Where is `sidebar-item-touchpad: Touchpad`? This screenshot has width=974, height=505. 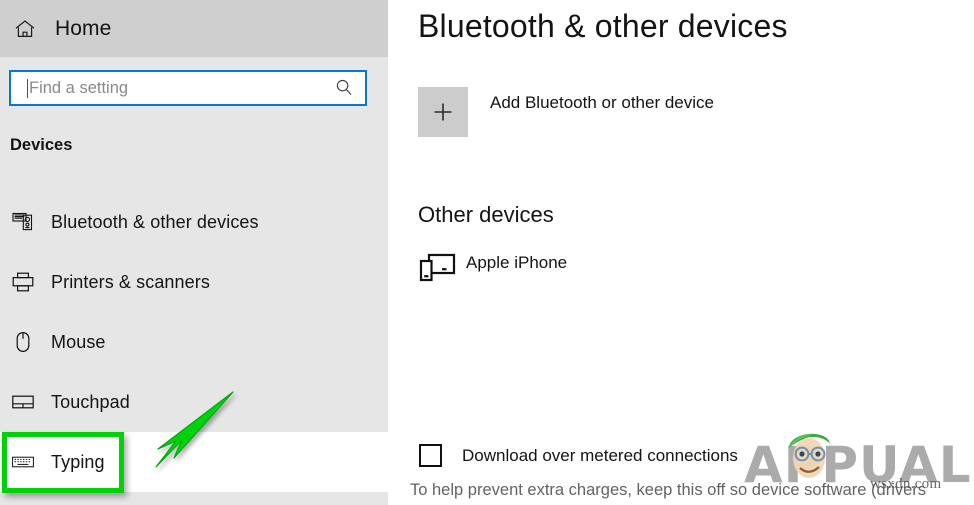
sidebar-item-touchpad: Touchpad is located at coordinates (194, 402).